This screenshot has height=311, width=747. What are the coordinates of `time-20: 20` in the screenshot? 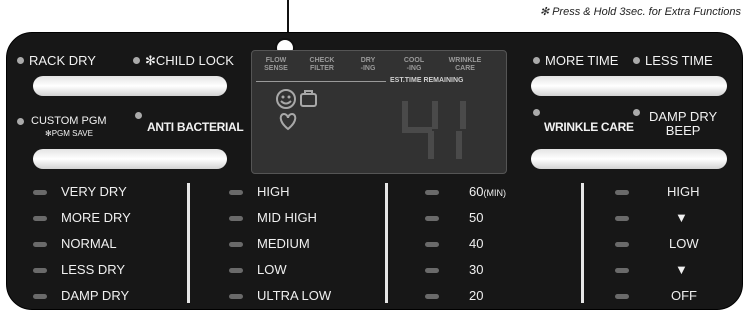 It's located at (476, 295).